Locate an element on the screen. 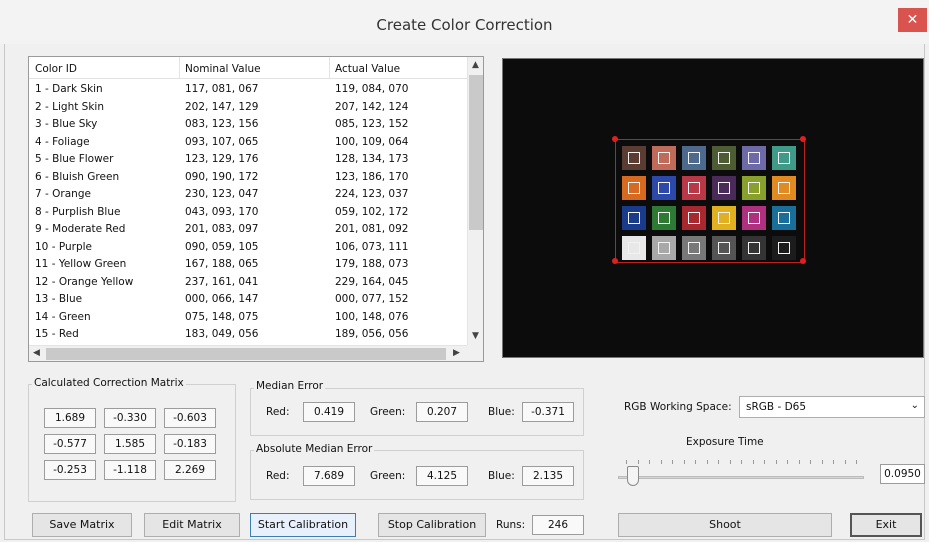 The width and height of the screenshot is (929, 542). vertical-scroll-thumb is located at coordinates (476, 152).